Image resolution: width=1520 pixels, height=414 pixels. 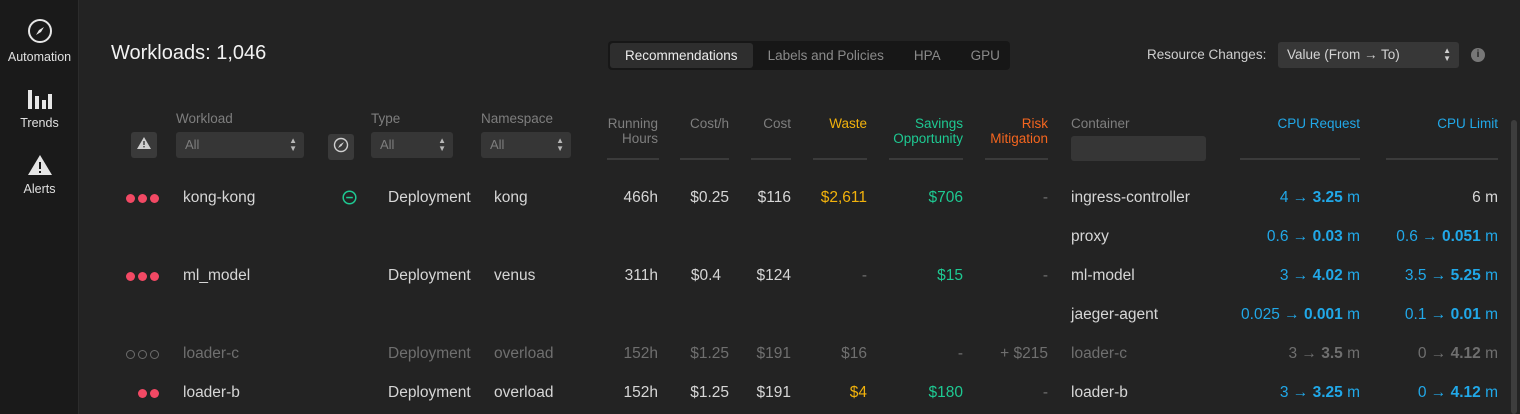 I want to click on column-header-savings-opportunity: Savings Opportunity, so click(x=921, y=131).